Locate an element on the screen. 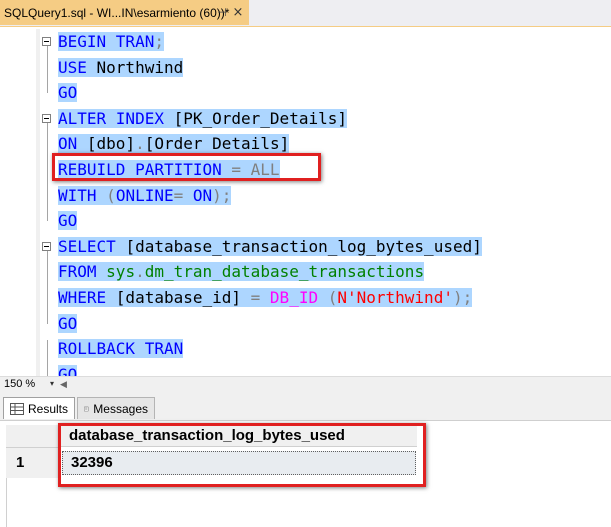 The image size is (611, 527). rebuild-partition-highlight is located at coordinates (186, 167).